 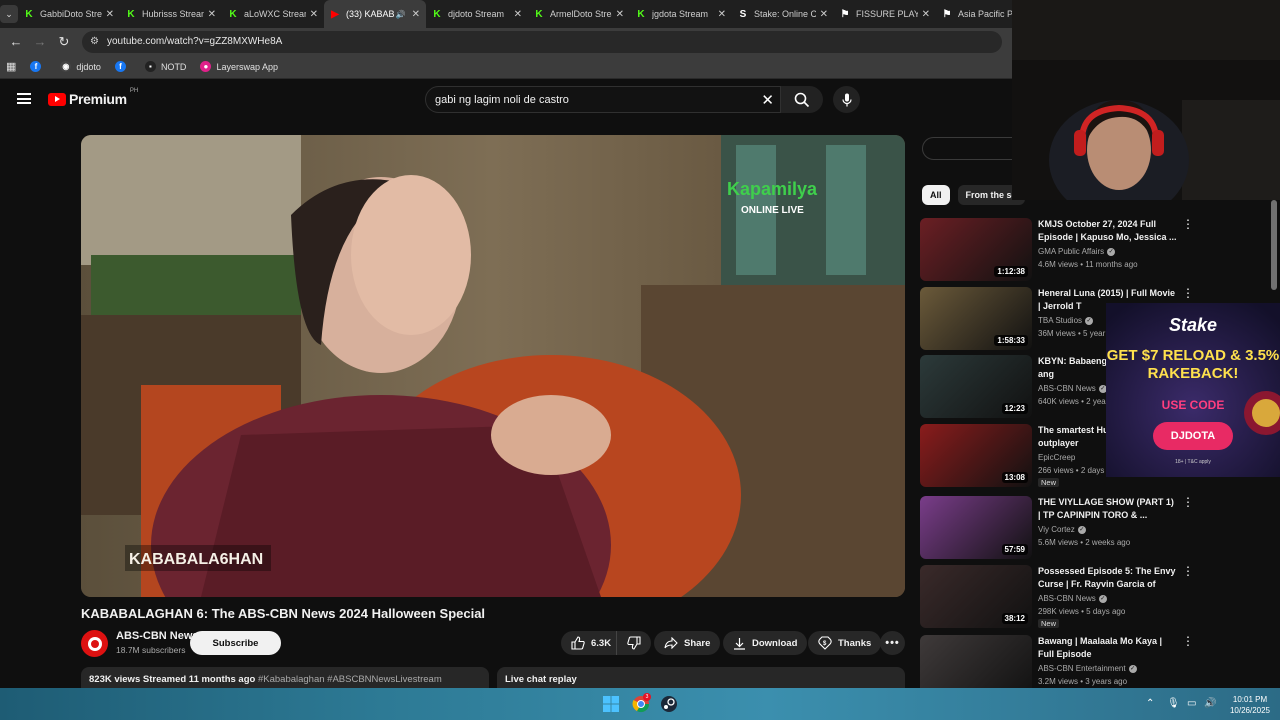 I want to click on bookmark-item: ● Layerswap App, so click(x=239, y=66).